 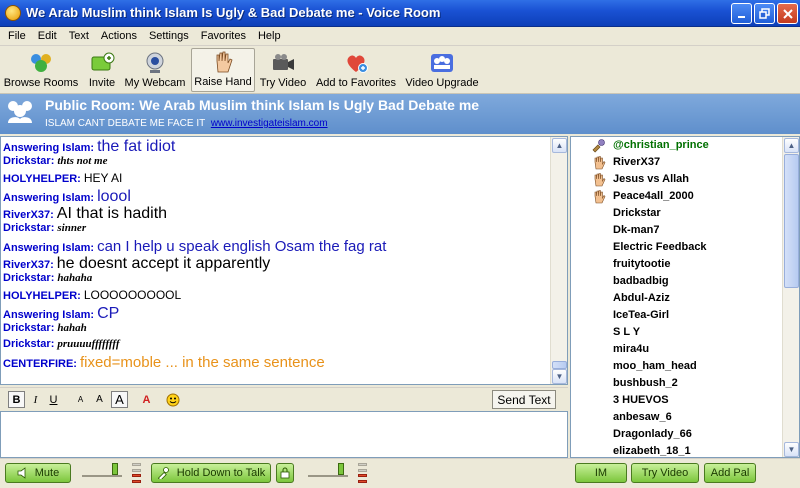 What do you see at coordinates (79, 36) in the screenshot?
I see `menu-text: Text` at bounding box center [79, 36].